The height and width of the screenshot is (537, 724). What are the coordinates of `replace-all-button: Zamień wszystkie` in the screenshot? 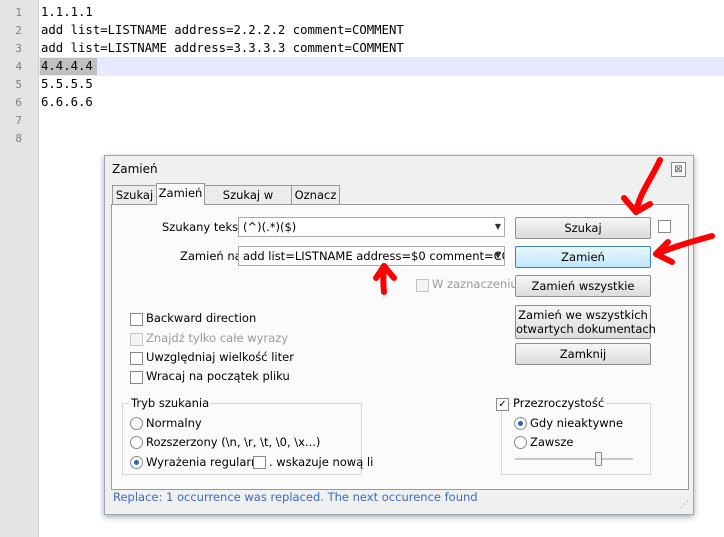 It's located at (583, 286).